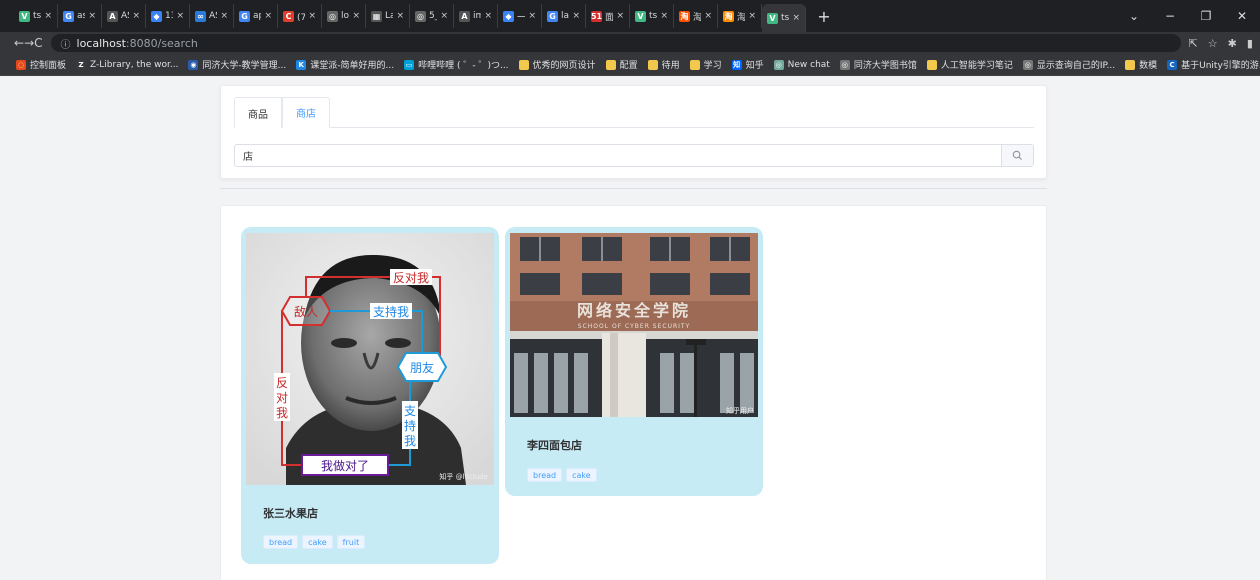 The width and height of the screenshot is (1260, 580). I want to click on share-icon: ⇱, so click(1193, 43).